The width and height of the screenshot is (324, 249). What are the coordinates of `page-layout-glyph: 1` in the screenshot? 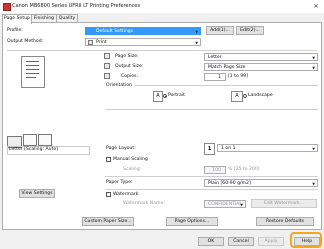 It's located at (209, 149).